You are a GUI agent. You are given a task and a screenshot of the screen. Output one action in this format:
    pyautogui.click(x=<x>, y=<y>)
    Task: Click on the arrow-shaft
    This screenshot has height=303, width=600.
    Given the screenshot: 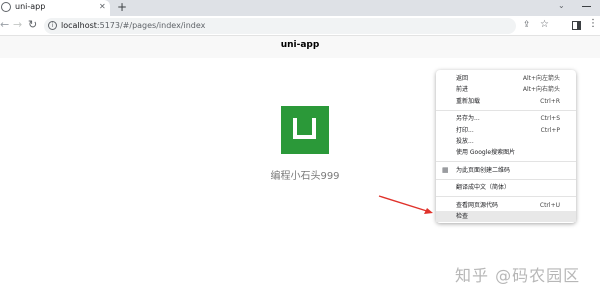 What is the action you would take?
    pyautogui.click(x=404, y=204)
    